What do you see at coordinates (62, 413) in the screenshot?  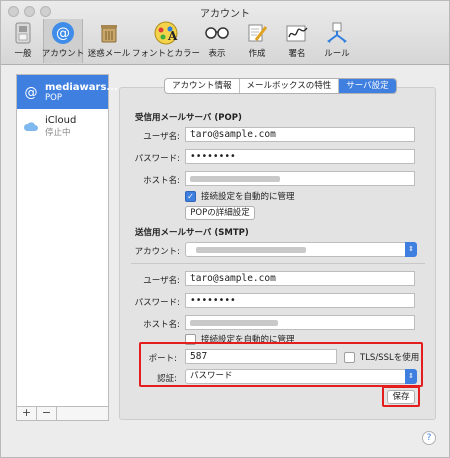 I see `accounts-list-controls: + −` at bounding box center [62, 413].